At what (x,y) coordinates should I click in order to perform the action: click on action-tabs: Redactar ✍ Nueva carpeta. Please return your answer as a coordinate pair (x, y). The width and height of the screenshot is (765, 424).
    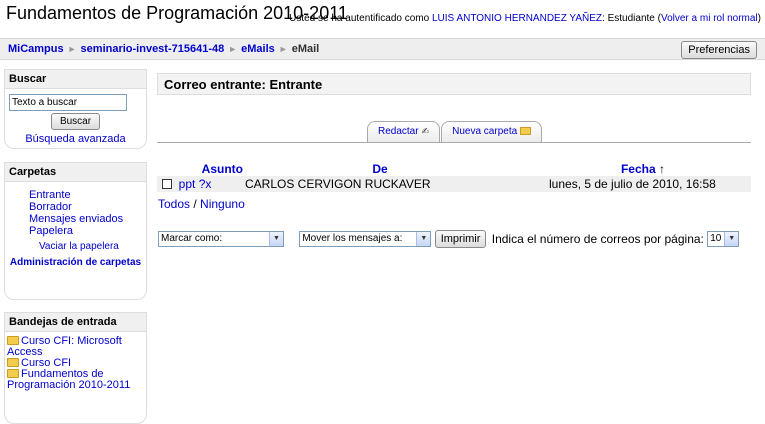
    Looking at the image, I should click on (455, 132).